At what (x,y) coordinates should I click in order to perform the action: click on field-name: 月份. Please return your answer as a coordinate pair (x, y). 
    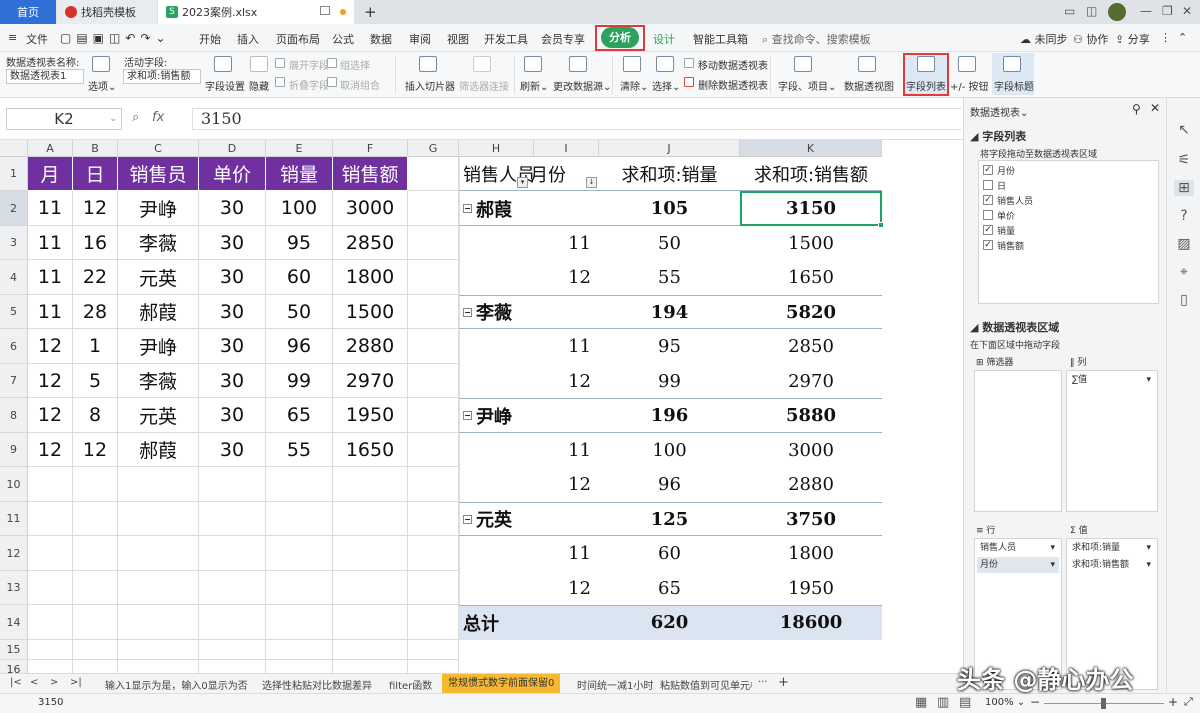
    Looking at the image, I should click on (1006, 170).